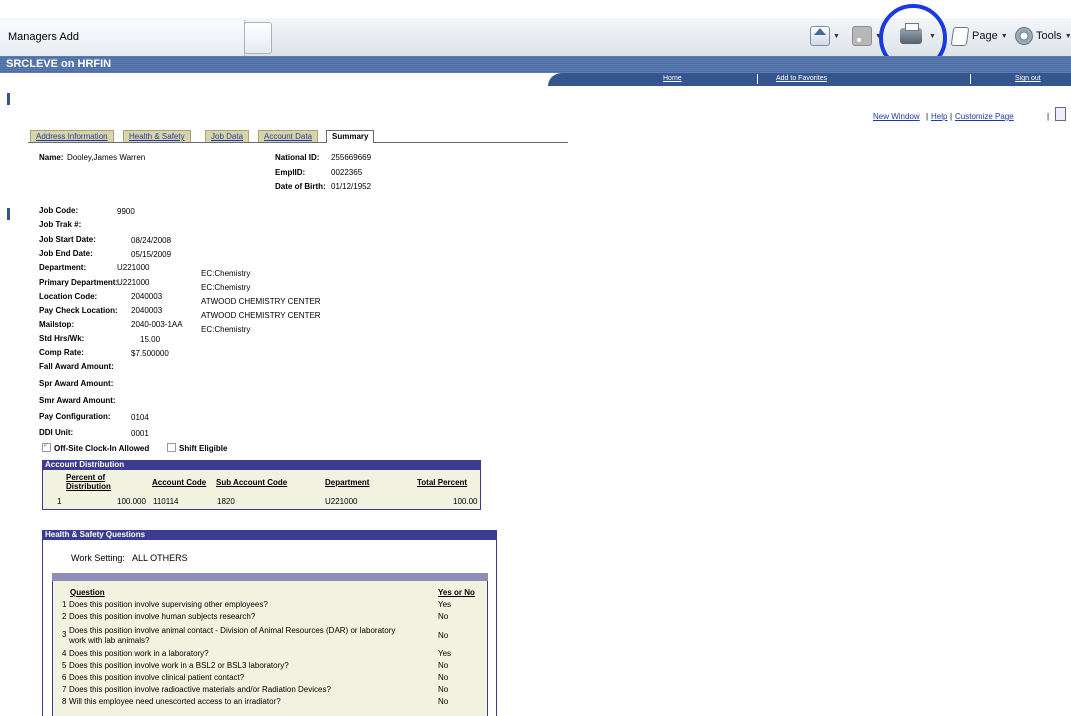  I want to click on app-header-bar, so click(535, 64).